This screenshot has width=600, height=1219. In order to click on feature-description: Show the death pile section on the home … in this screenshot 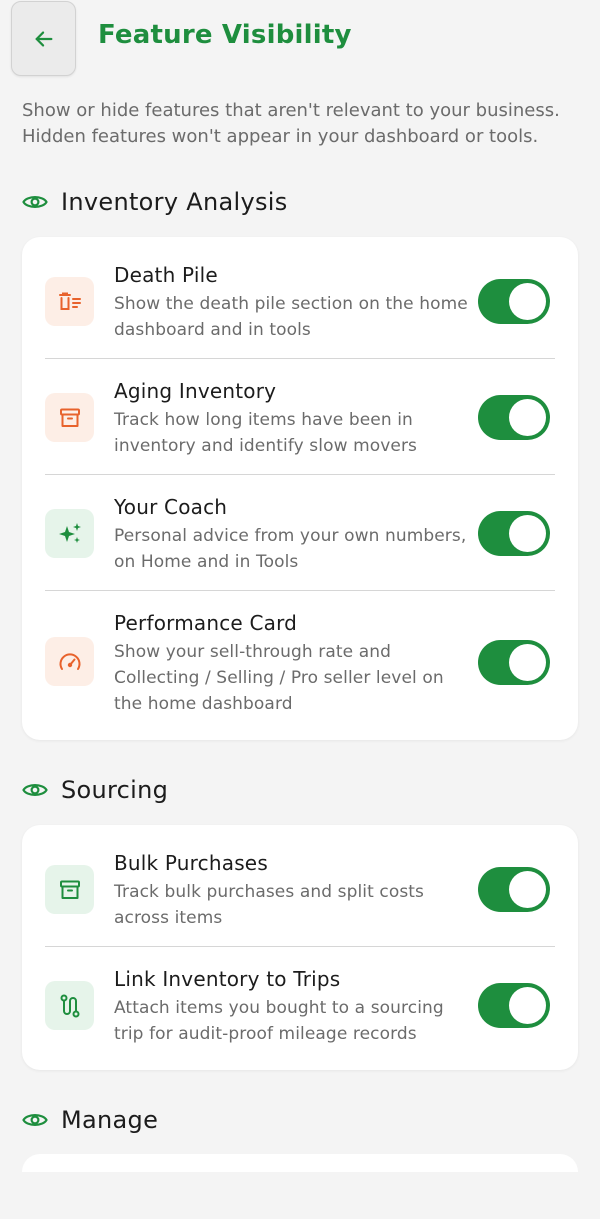, I will do `click(291, 317)`.